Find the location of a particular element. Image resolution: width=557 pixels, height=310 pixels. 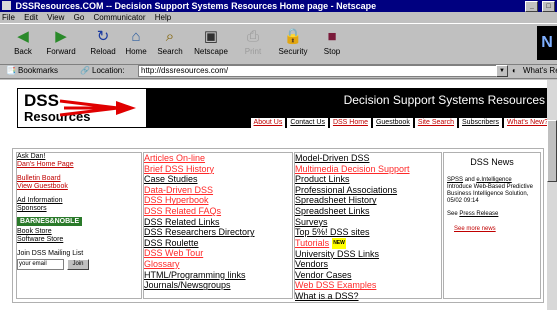

see-more-news-link: See more news is located at coordinates (495, 229).